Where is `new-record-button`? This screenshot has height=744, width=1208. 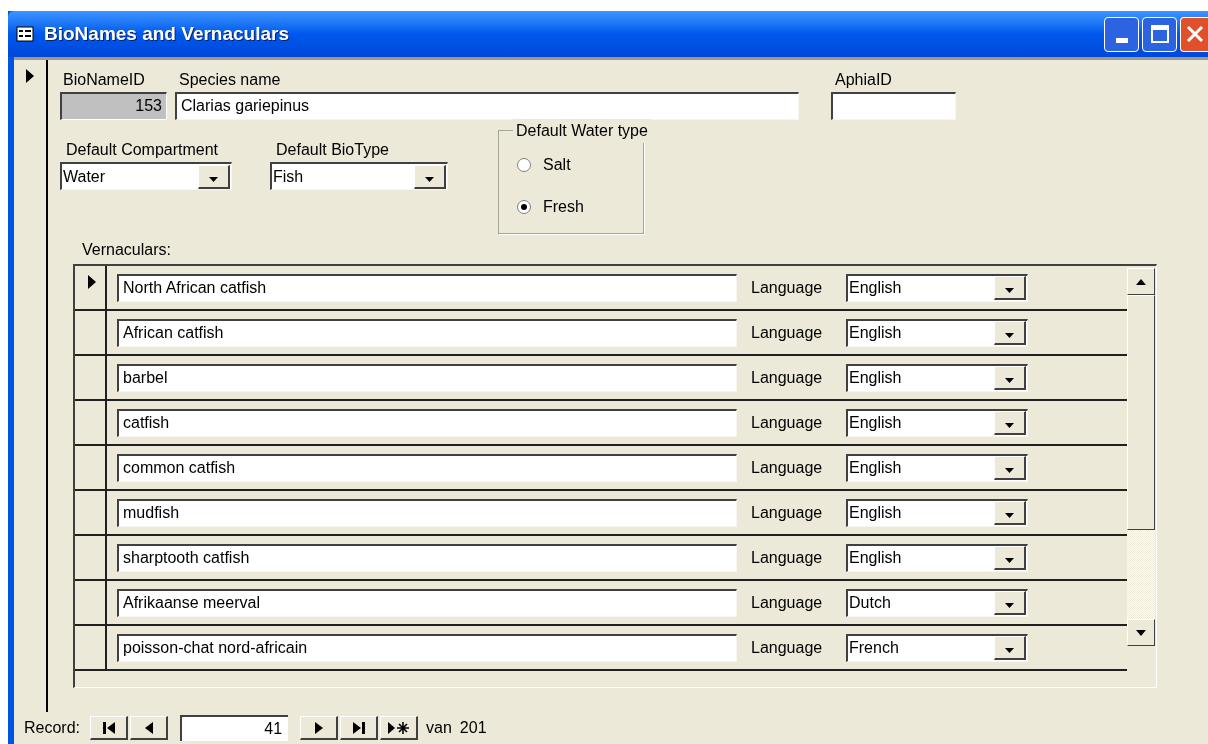
new-record-button is located at coordinates (399, 728).